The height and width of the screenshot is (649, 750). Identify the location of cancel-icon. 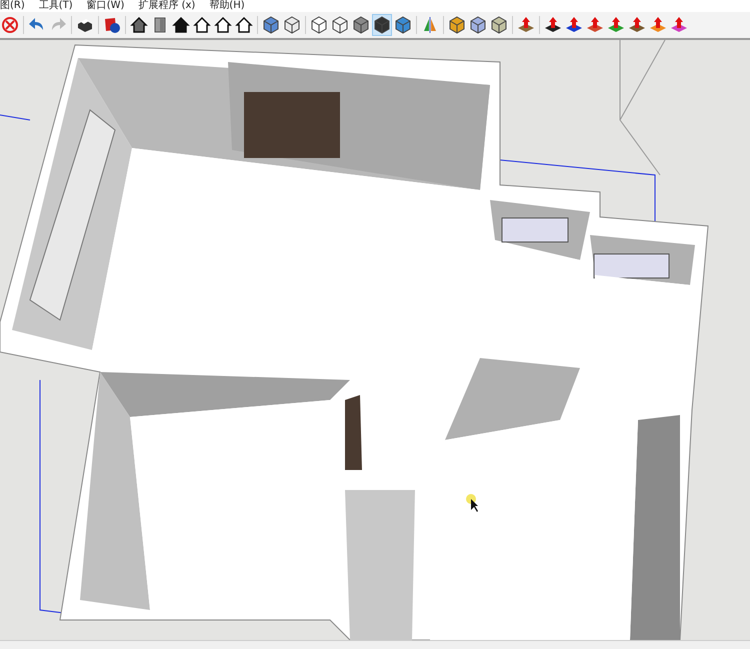
(10, 25).